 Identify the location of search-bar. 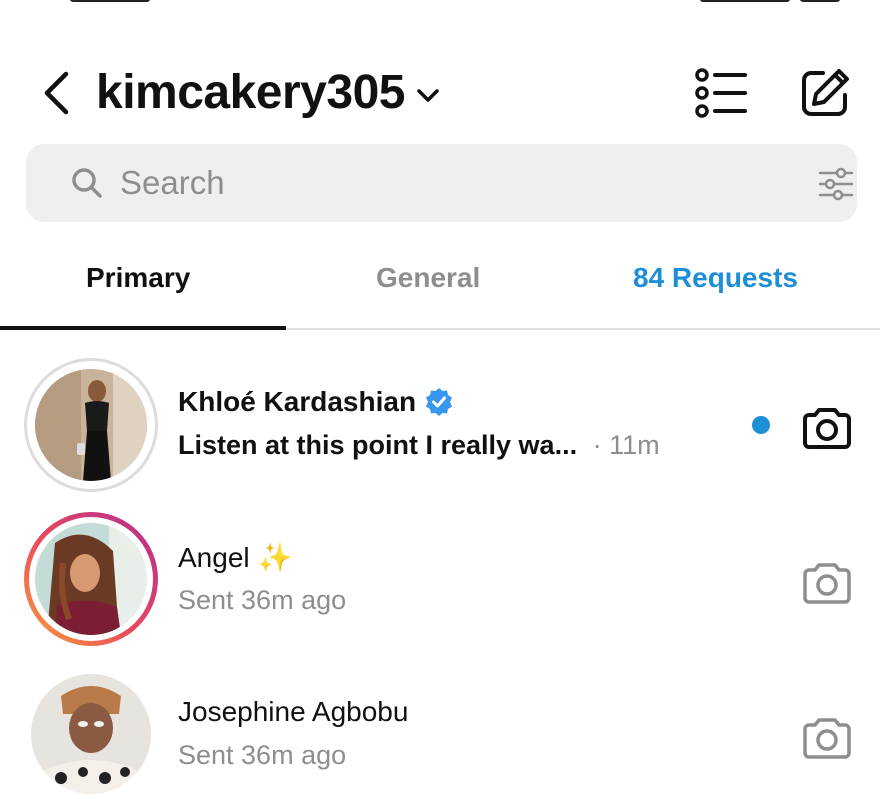
(441, 183).